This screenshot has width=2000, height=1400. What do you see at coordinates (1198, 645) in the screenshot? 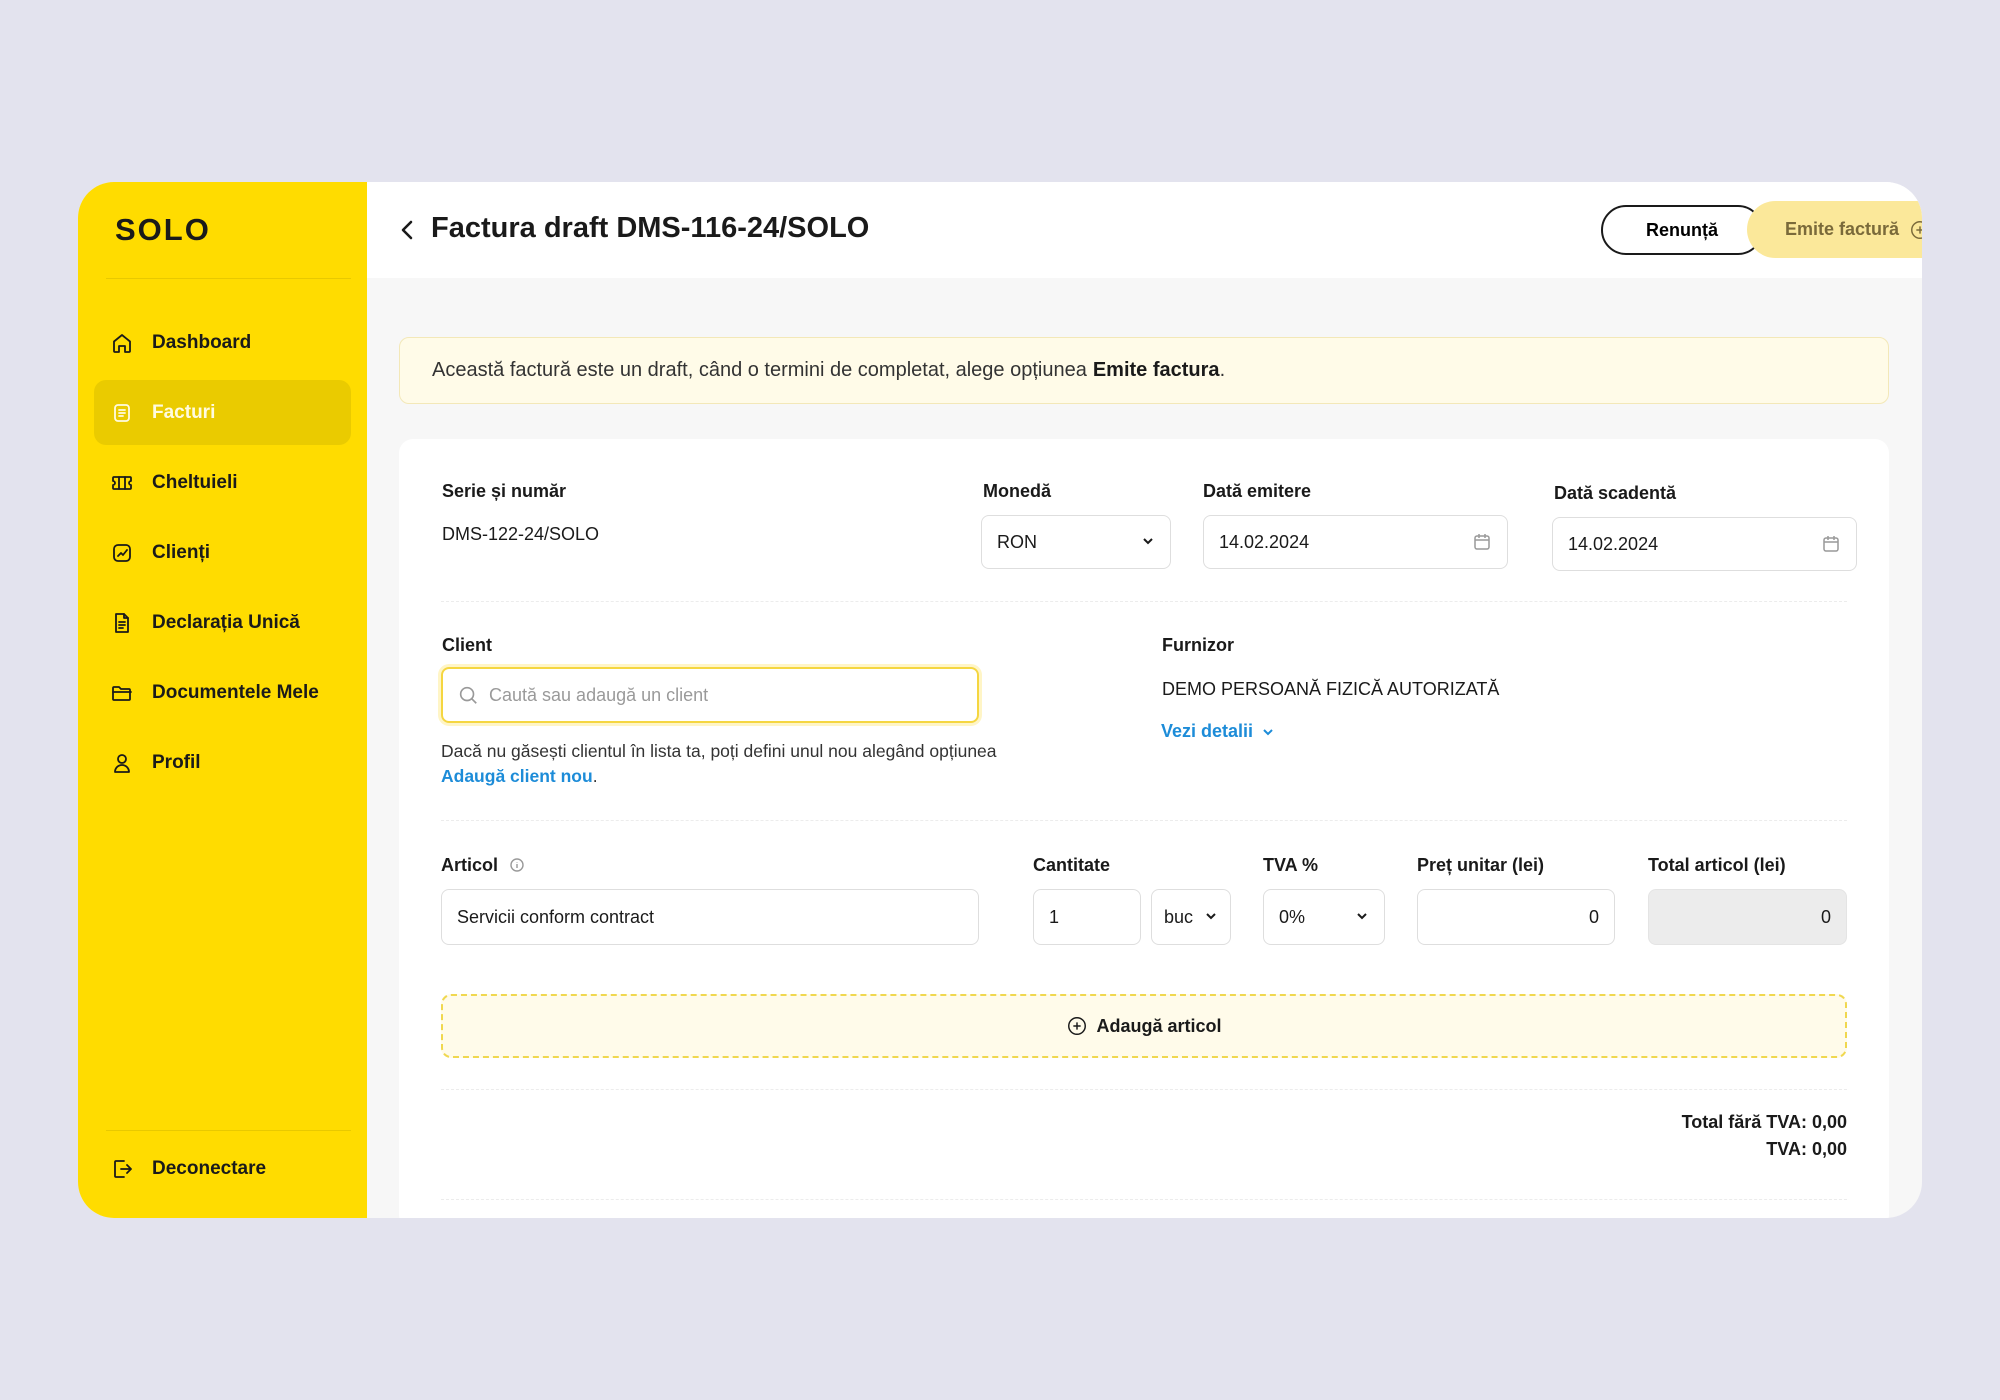
I see `supplier-label: Furnizor` at bounding box center [1198, 645].